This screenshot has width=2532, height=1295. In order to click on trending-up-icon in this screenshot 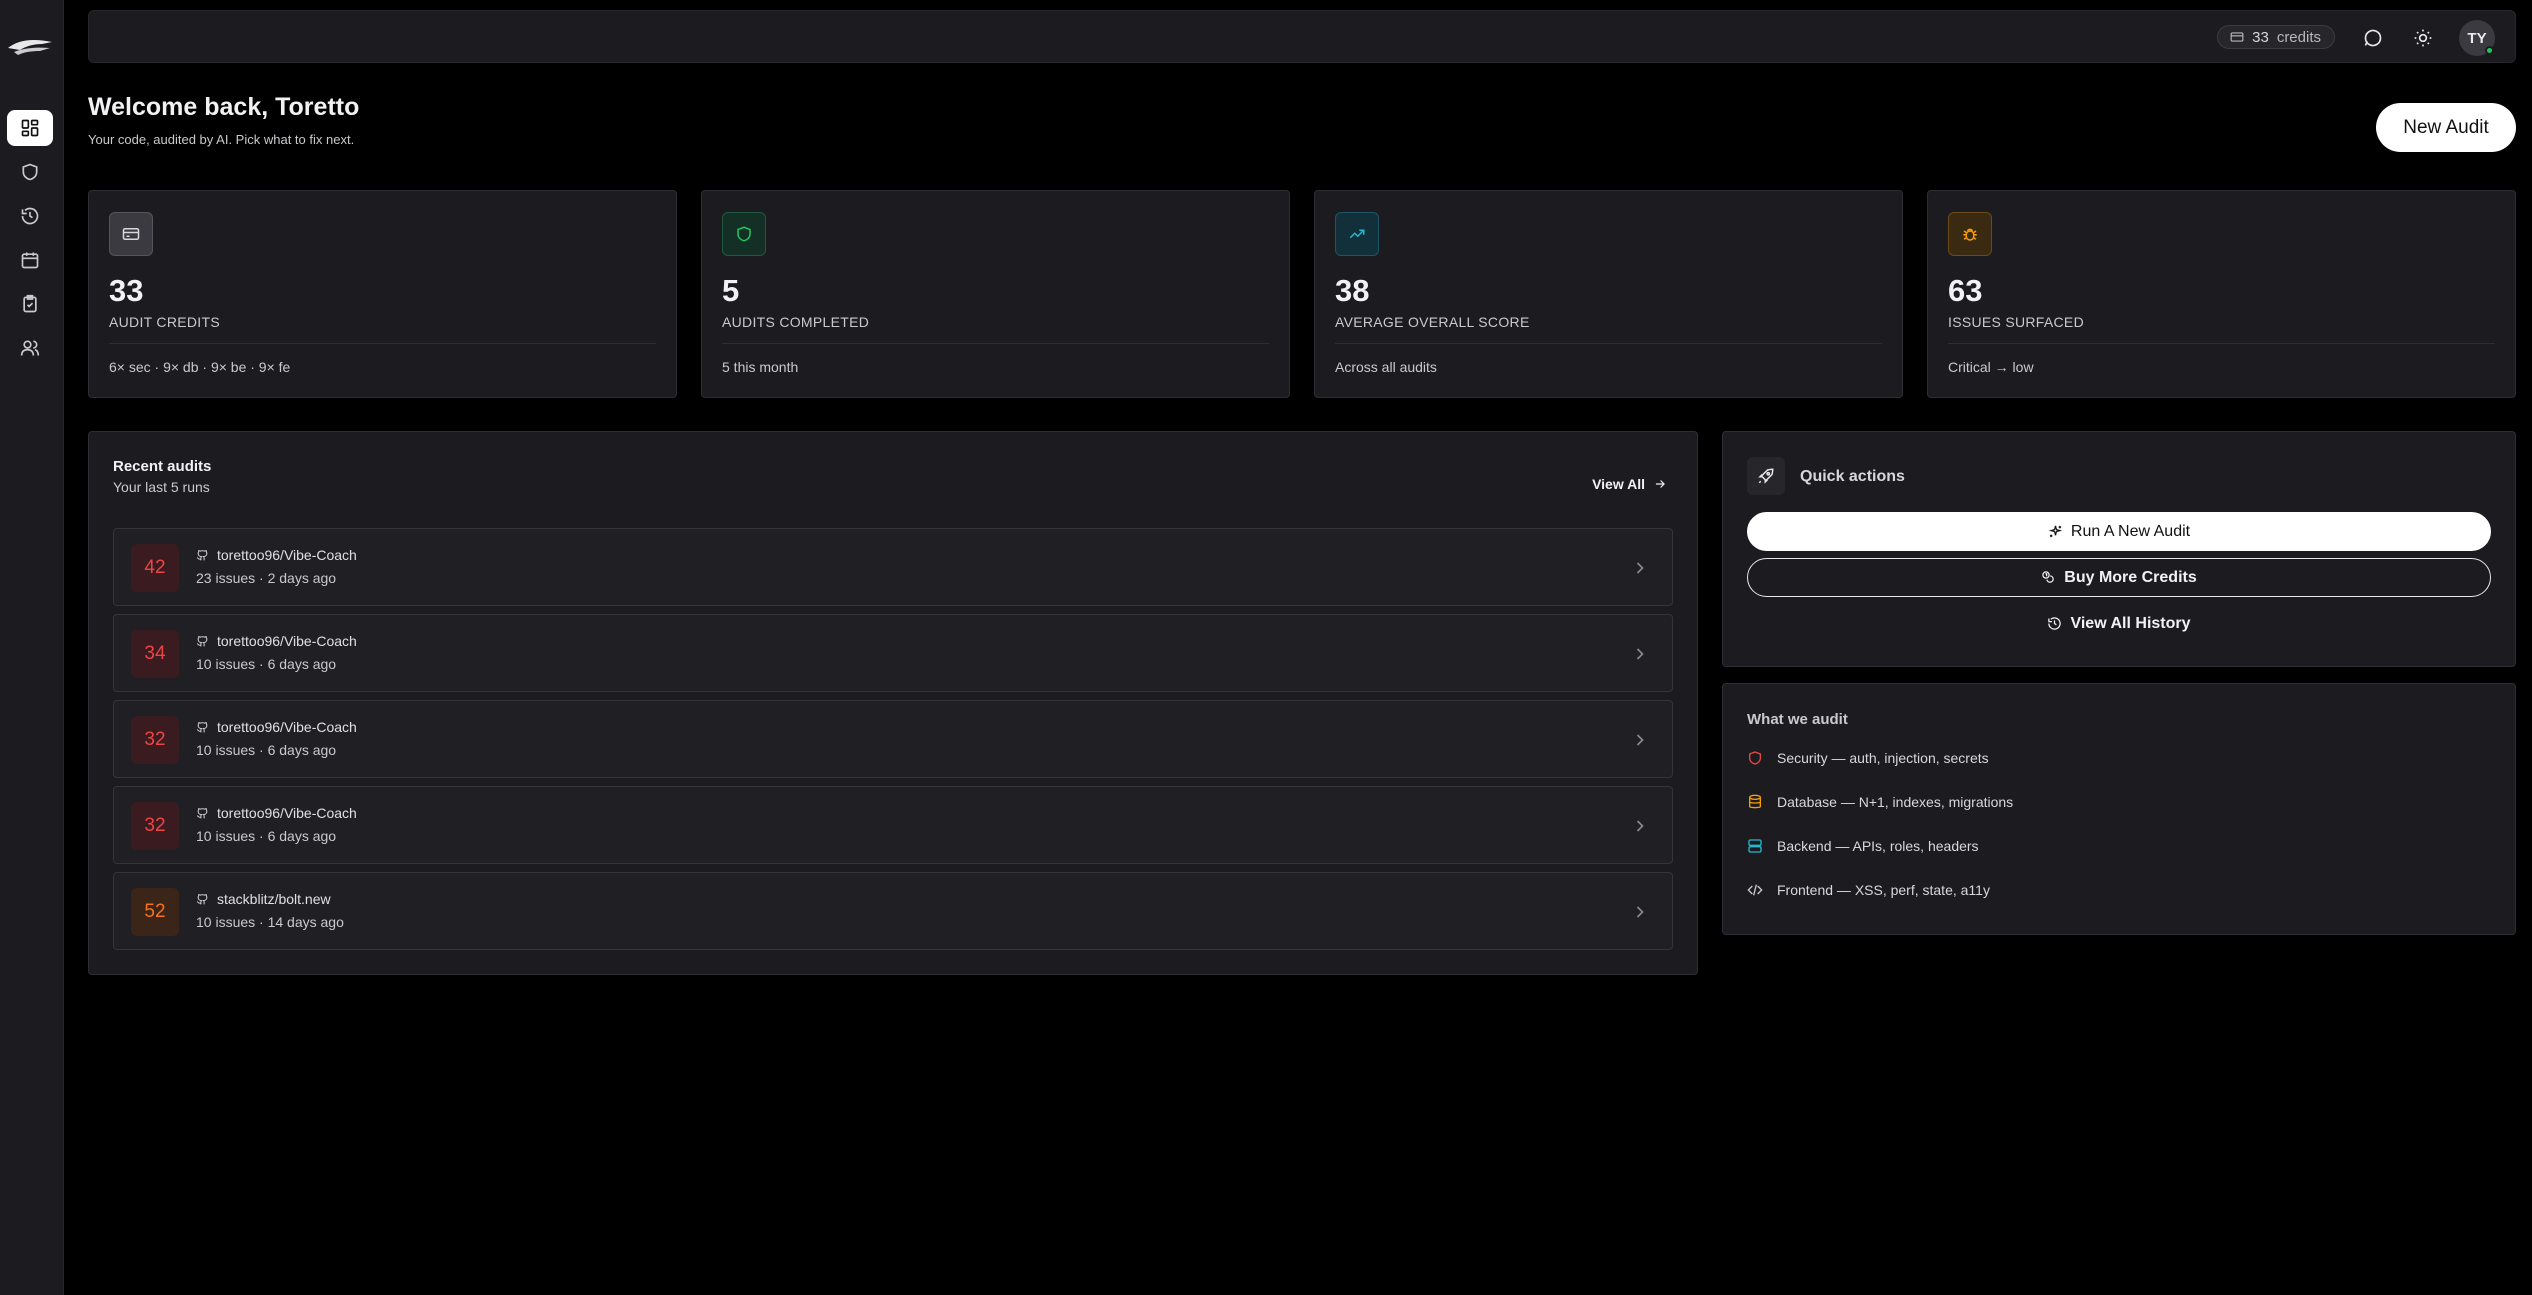, I will do `click(1357, 234)`.